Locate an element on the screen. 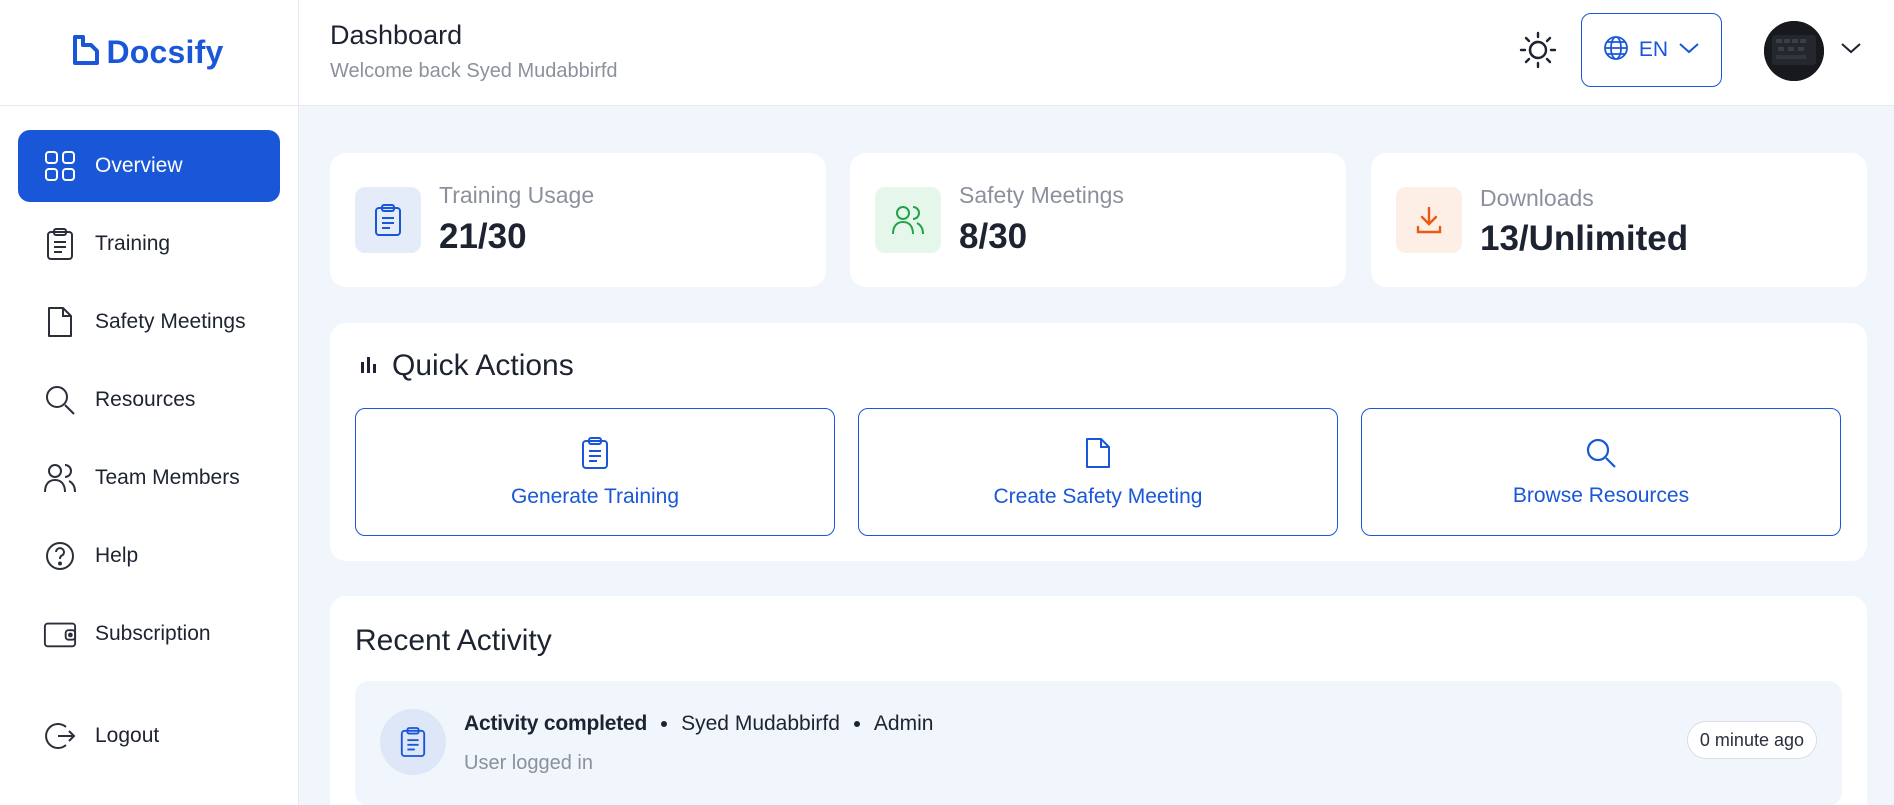 This screenshot has height=805, width=1894. activity-timestamp-badge: 0 minute ago is located at coordinates (1751, 740).